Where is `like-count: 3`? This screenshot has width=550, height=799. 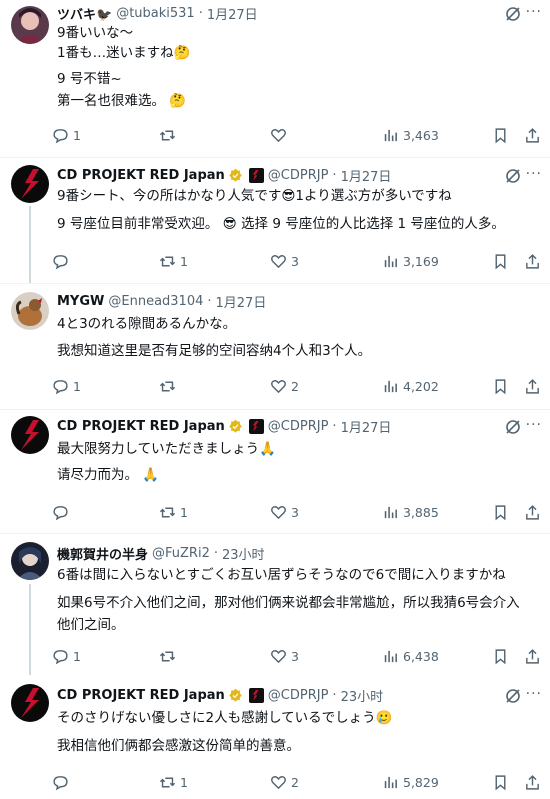 like-count: 3 is located at coordinates (295, 512).